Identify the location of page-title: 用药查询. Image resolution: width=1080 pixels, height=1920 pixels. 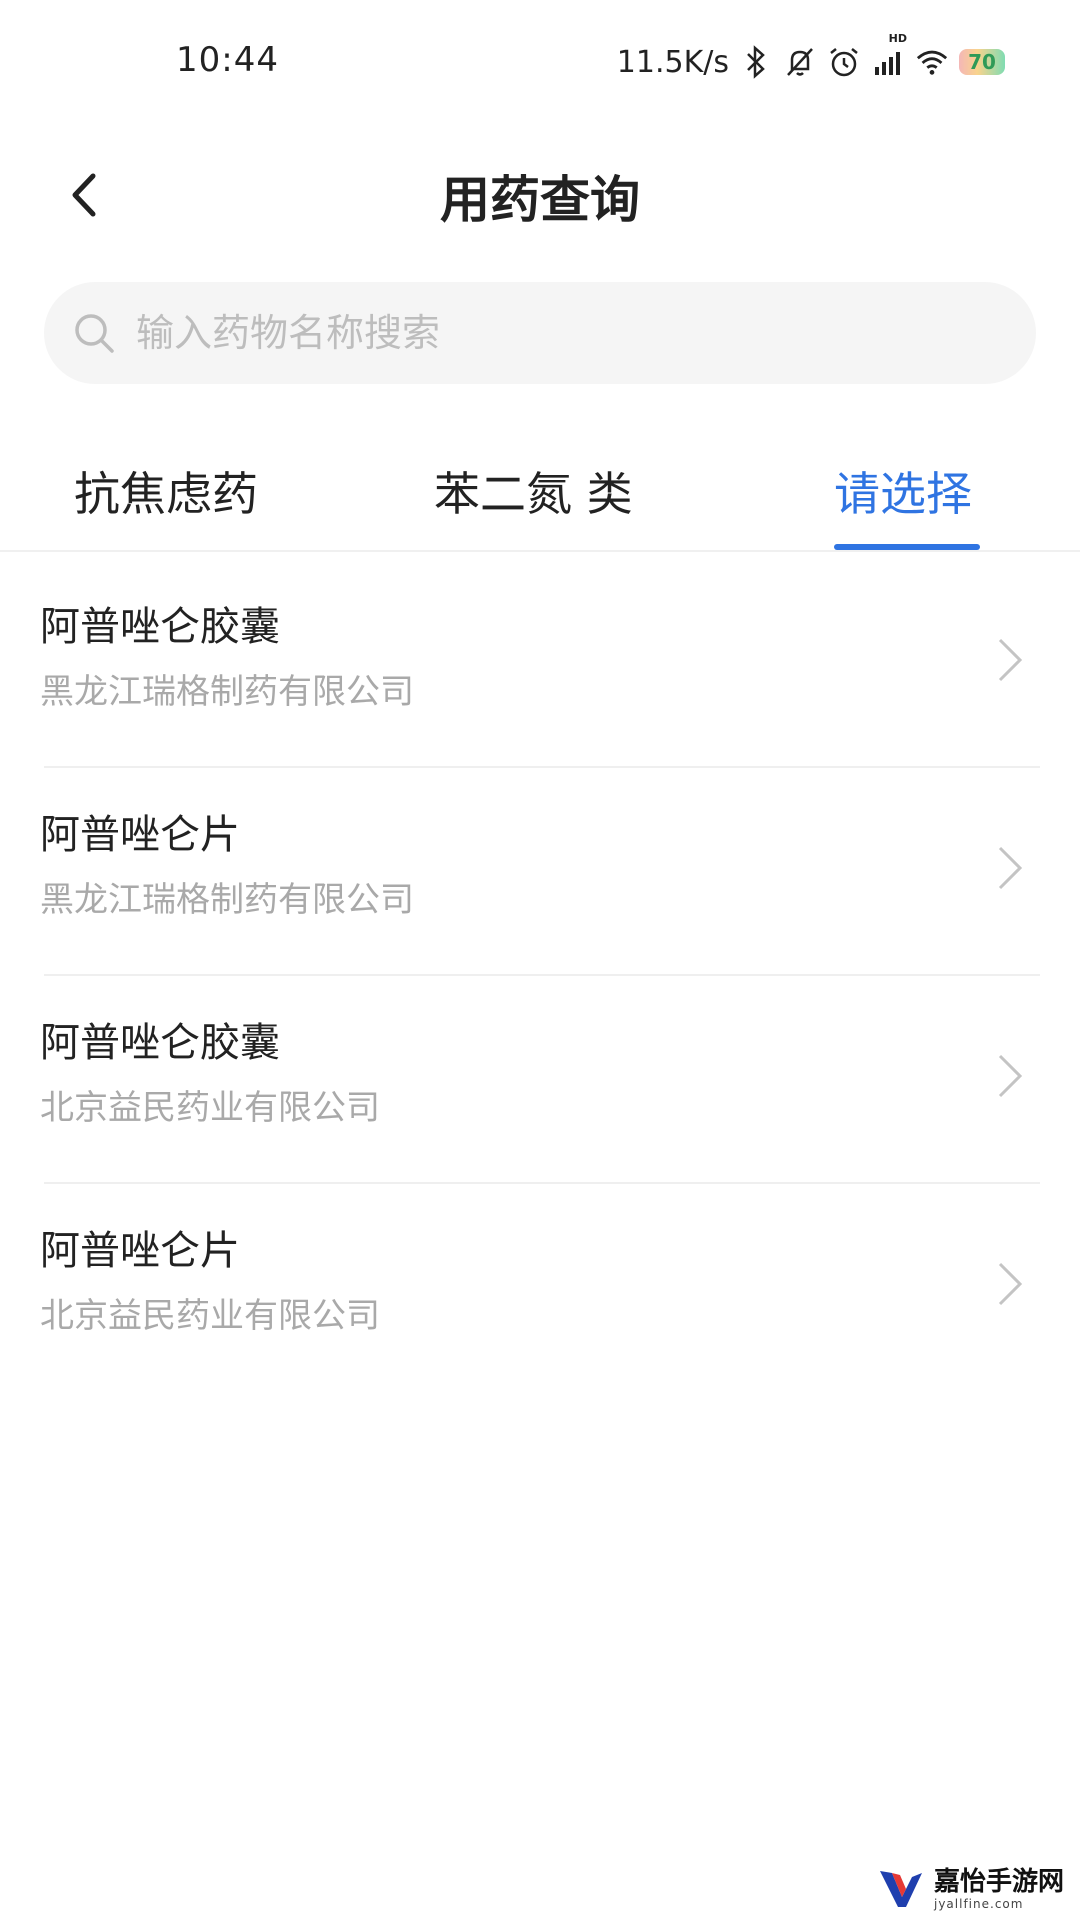
(540, 200).